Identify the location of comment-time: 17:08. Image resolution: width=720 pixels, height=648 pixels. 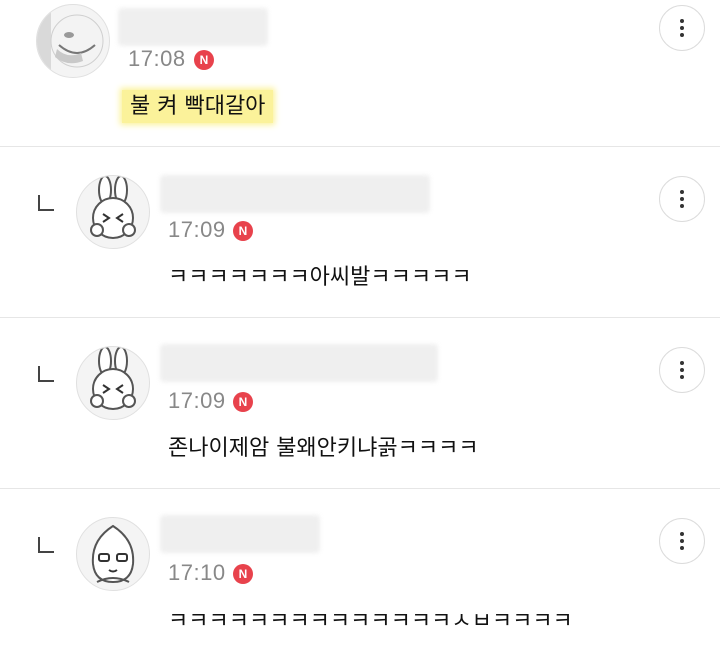
(157, 58).